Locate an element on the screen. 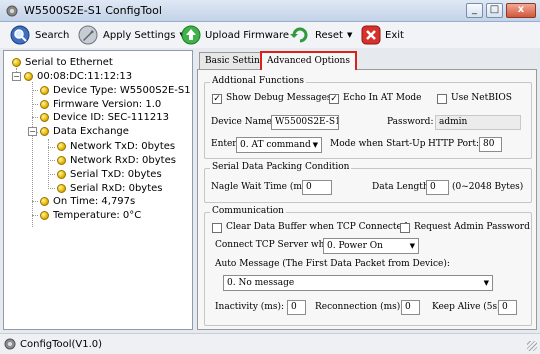 This screenshot has width=540, height=354. data-length-label: Data Length: is located at coordinates (402, 187).